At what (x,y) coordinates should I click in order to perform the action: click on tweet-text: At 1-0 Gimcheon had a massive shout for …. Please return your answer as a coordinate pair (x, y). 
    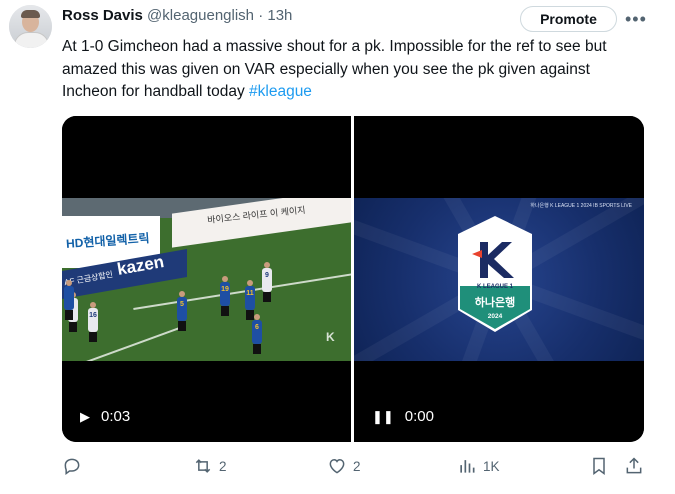
    Looking at the image, I should click on (352, 70).